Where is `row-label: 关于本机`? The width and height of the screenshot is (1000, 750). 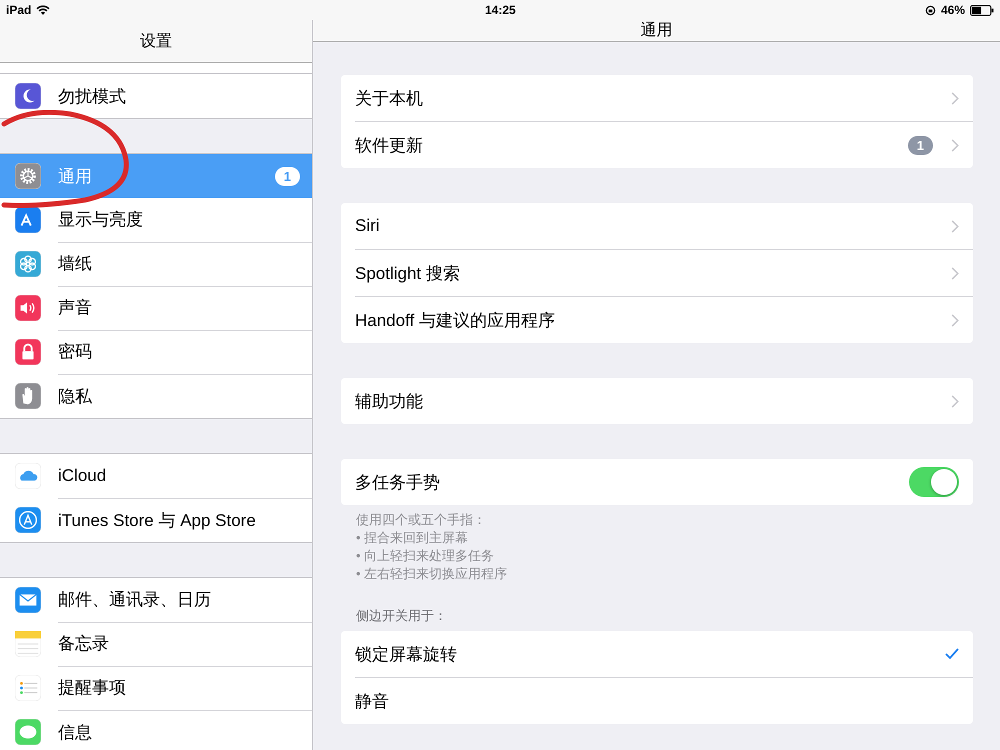 row-label: 关于本机 is located at coordinates (389, 99).